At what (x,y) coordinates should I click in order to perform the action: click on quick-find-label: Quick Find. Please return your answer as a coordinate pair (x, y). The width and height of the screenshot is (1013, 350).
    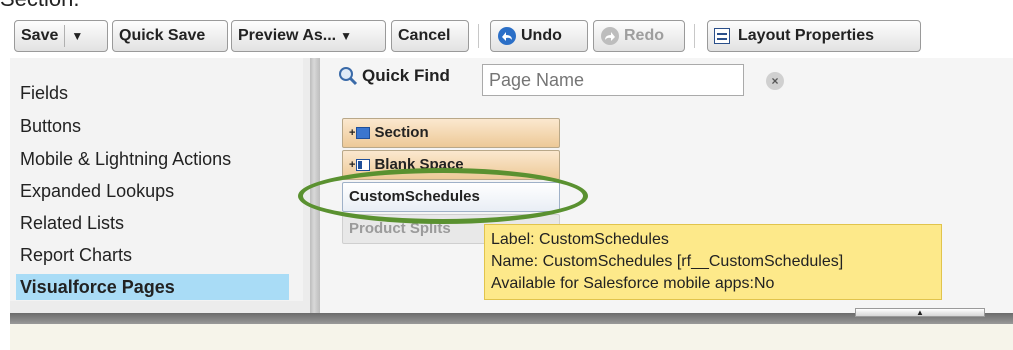
    Looking at the image, I should click on (406, 75).